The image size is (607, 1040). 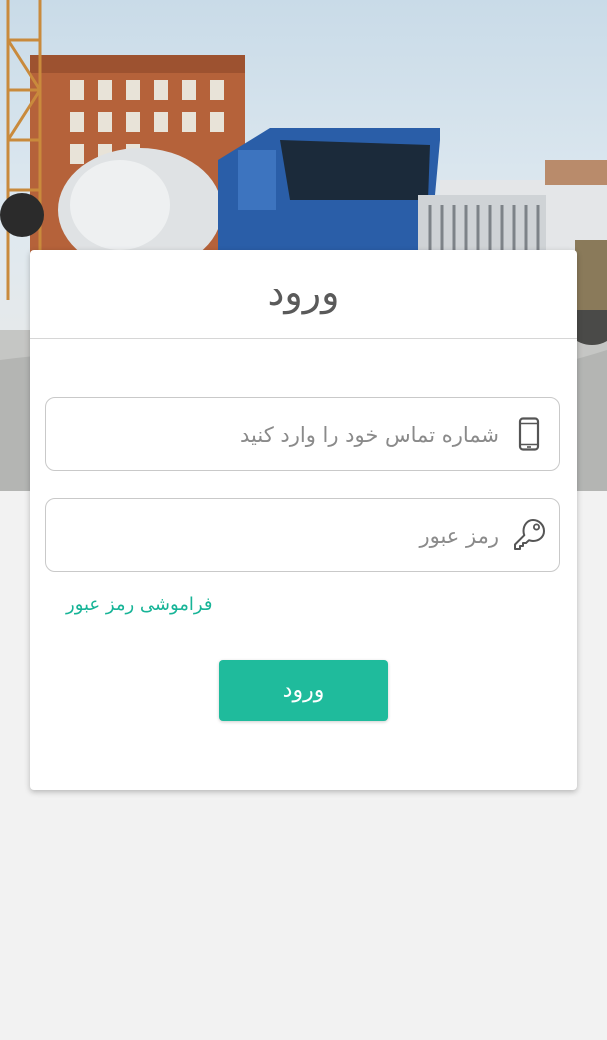 I want to click on page-title: ورود, so click(x=303, y=292).